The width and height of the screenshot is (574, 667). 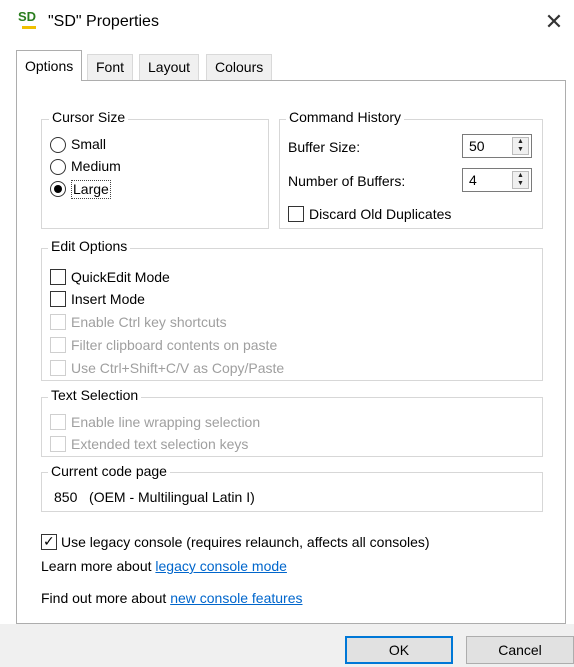 I want to click on find-out-more-text: Find out more about new console features, so click(x=172, y=598).